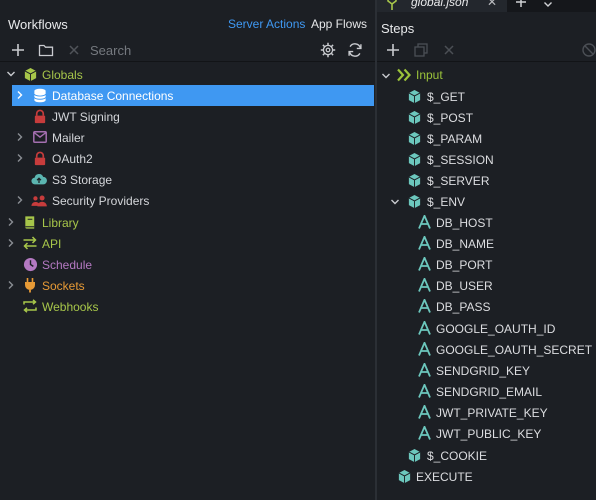  What do you see at coordinates (495, 328) in the screenshot?
I see `env-var-google-oauth-id: GOOGLE_OAUTH_ID` at bounding box center [495, 328].